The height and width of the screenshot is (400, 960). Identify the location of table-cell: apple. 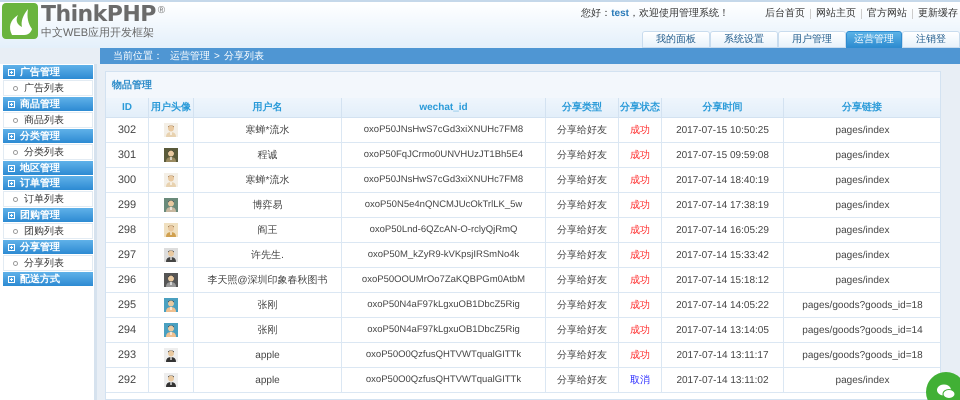
(268, 380).